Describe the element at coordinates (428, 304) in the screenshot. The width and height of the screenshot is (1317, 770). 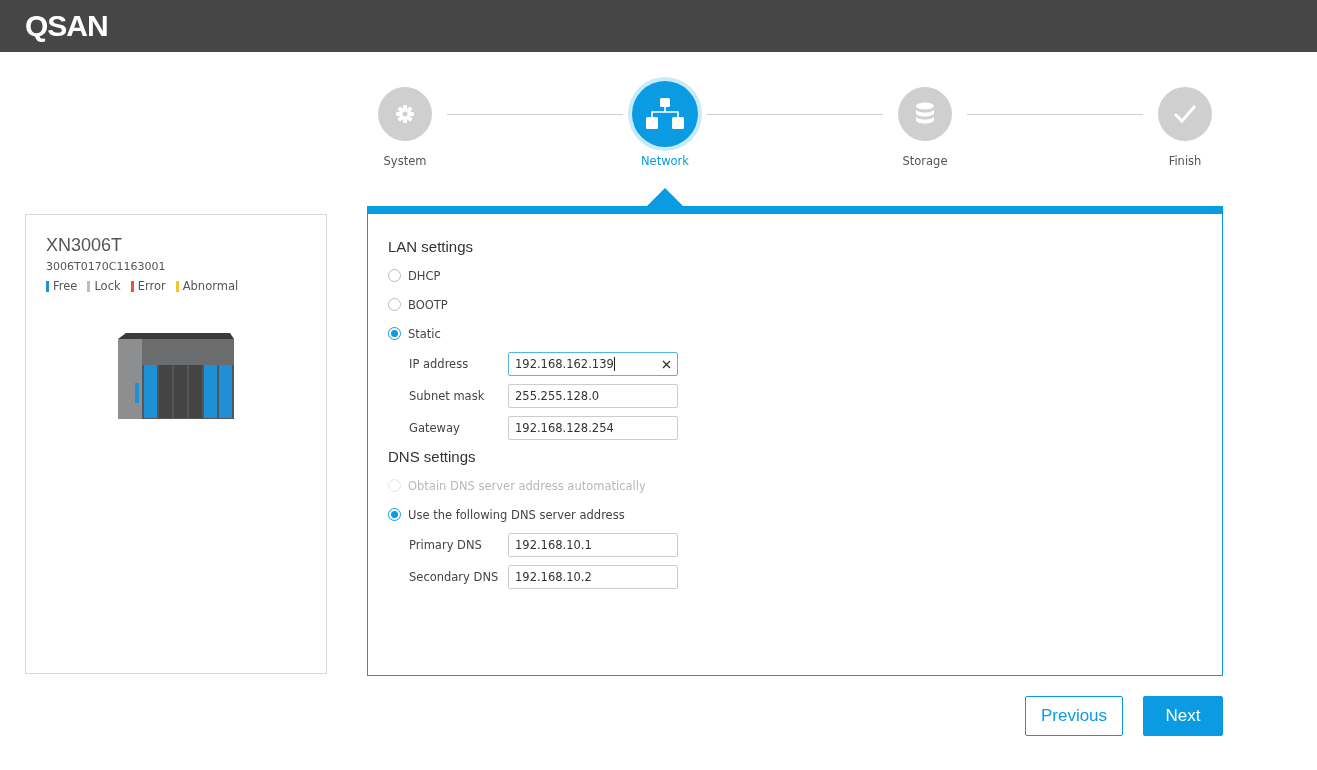
I see `radio-label: BOOTP` at that location.